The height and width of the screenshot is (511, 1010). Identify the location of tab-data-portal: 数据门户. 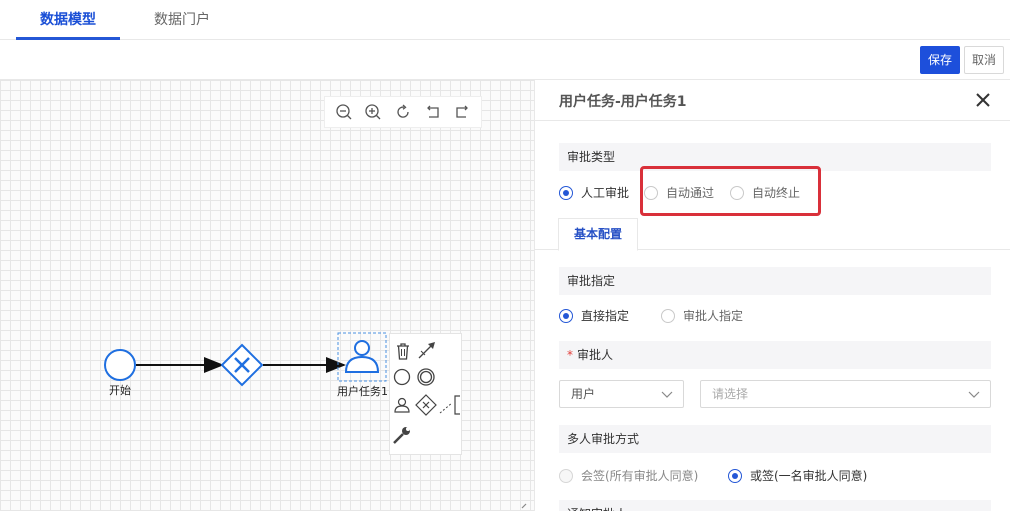
(182, 20).